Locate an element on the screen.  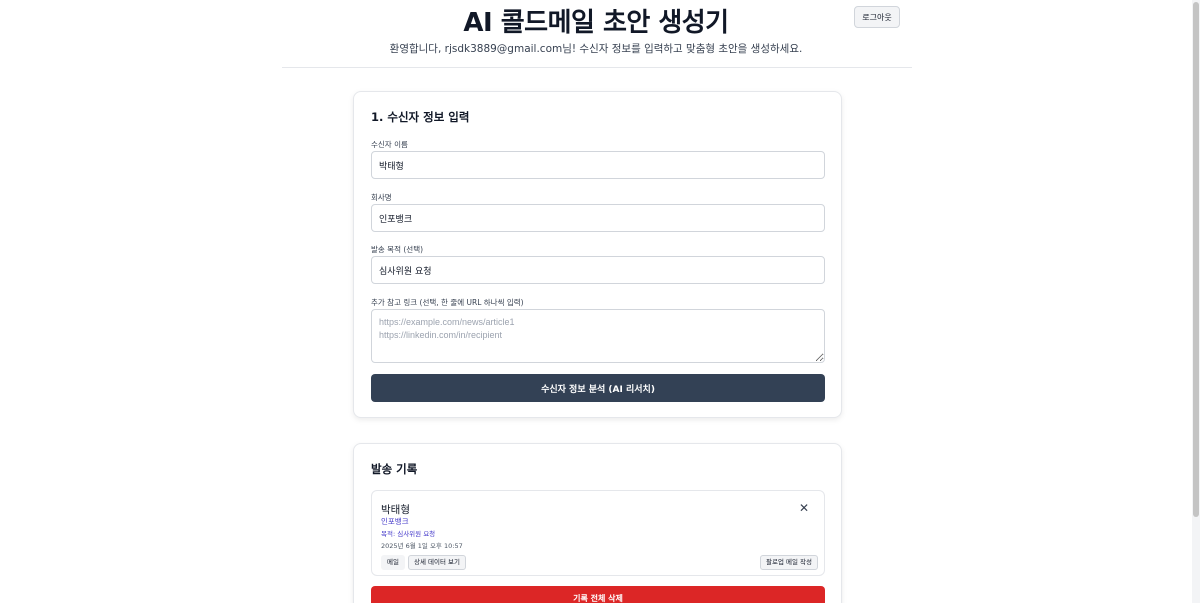
view-details-button: 상세 데이터 보기 is located at coordinates (437, 562).